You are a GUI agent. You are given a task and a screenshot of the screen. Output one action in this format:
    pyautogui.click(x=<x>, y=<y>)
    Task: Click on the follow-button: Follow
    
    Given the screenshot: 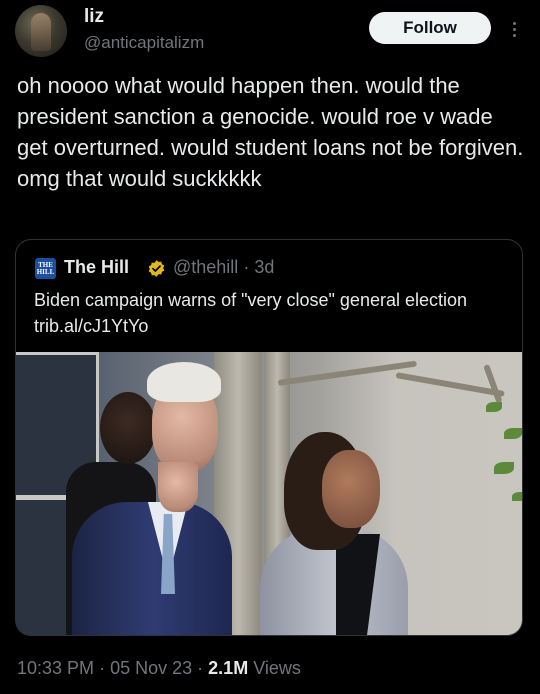 What is the action you would take?
    pyautogui.click(x=430, y=28)
    